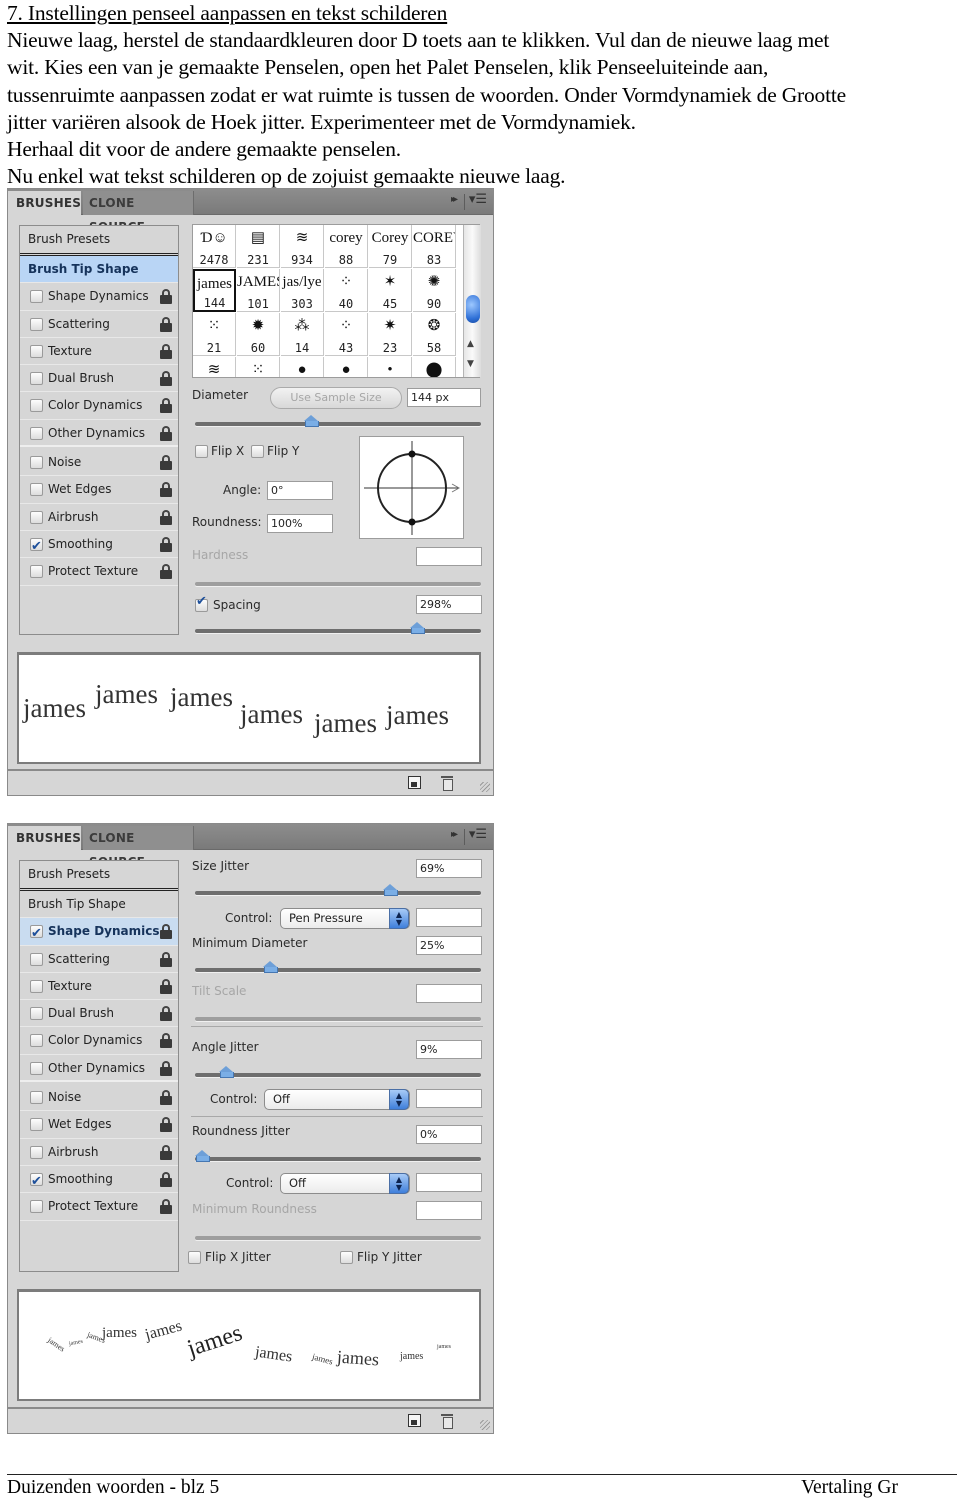 This screenshot has height=1500, width=960. What do you see at coordinates (447, 1420) in the screenshot?
I see `trash-icon` at bounding box center [447, 1420].